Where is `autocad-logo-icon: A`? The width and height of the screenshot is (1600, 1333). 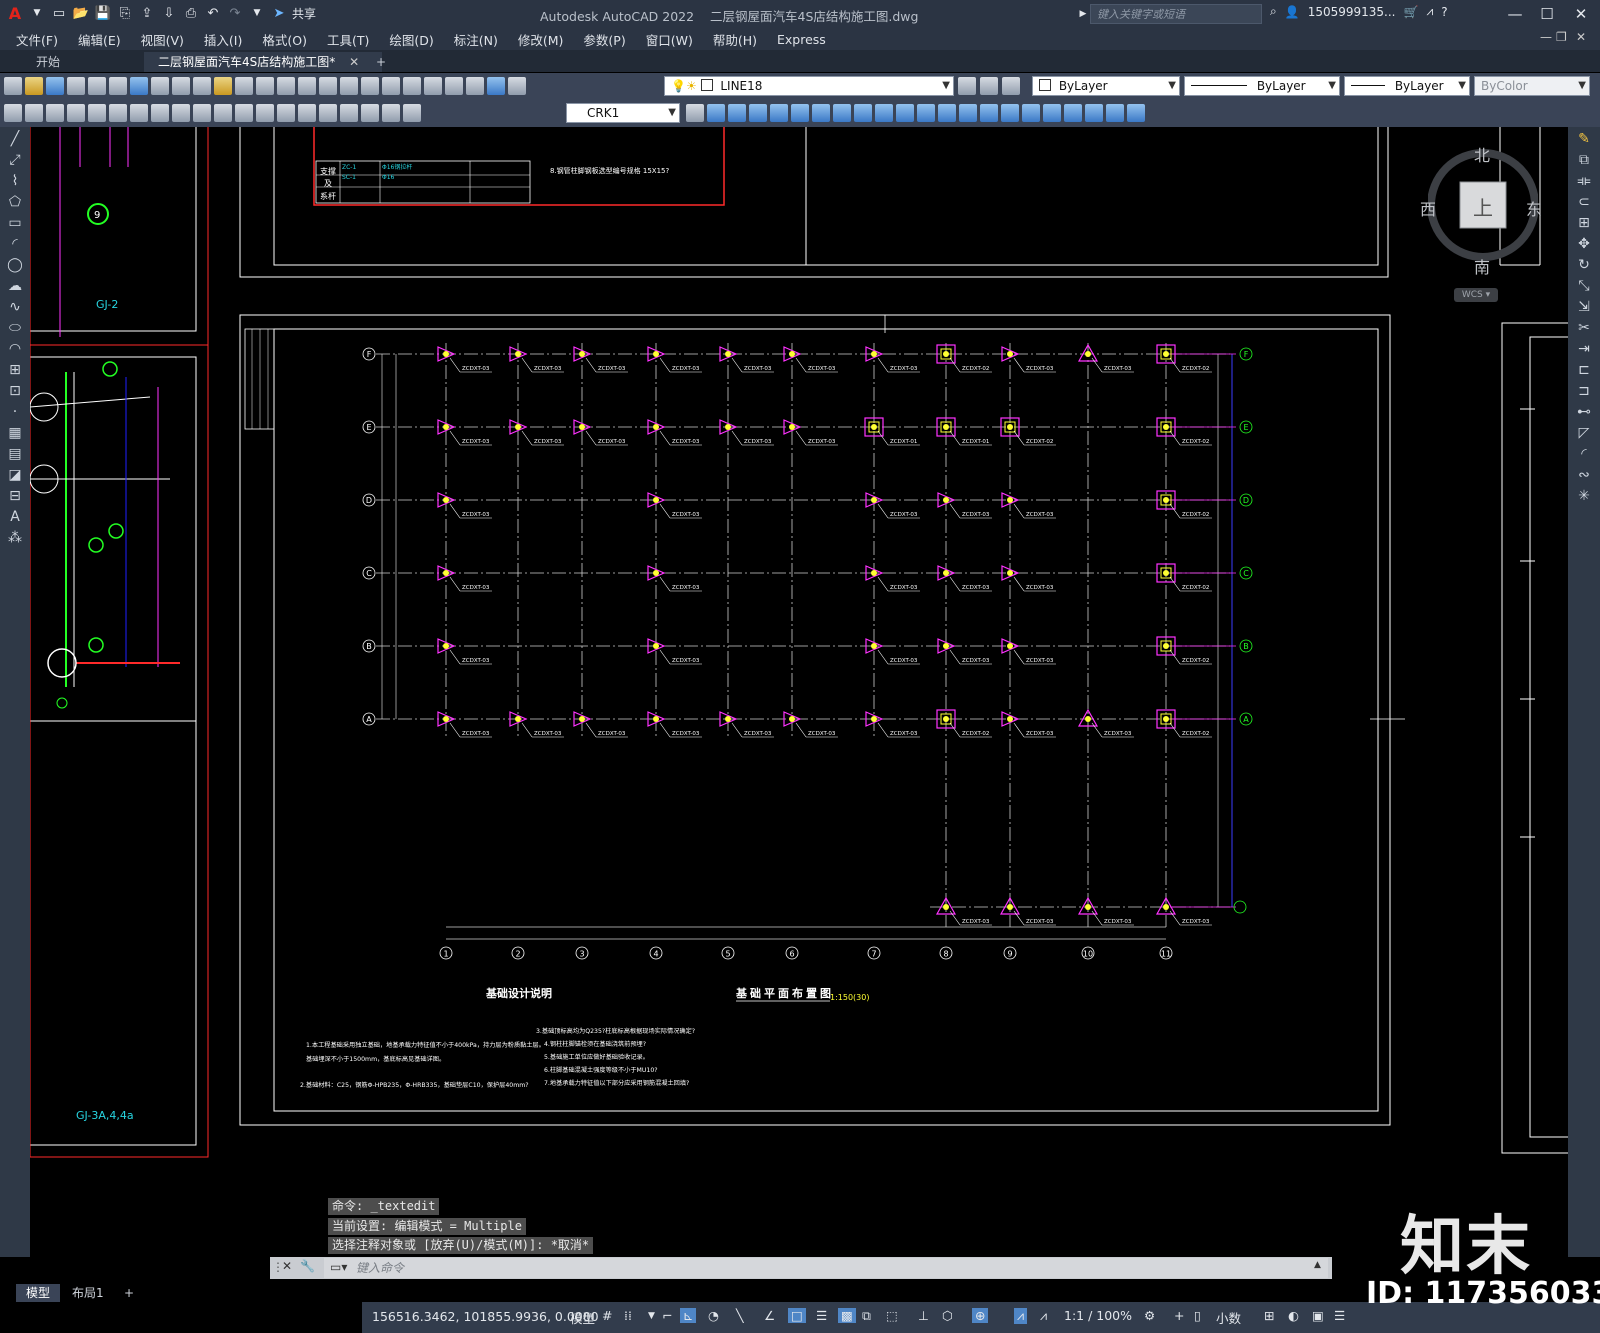
autocad-logo-icon: A is located at coordinates (15, 13).